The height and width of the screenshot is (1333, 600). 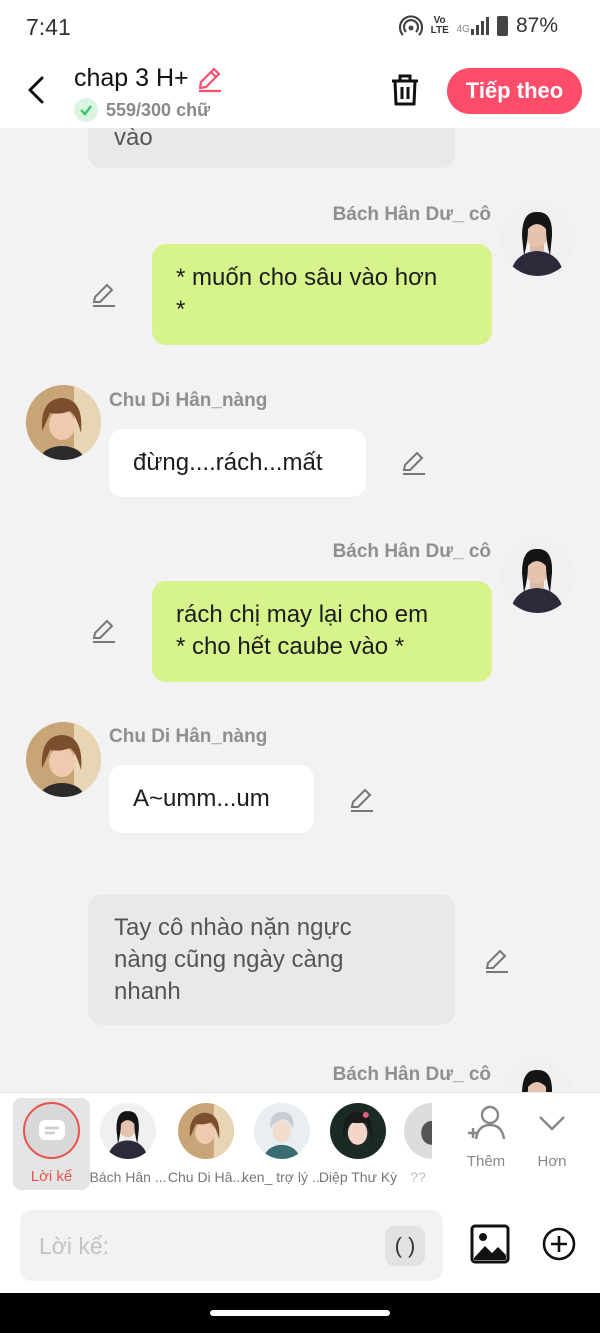 What do you see at coordinates (158, 109) in the screenshot?
I see `word-count-text: 559/300 chữ` at bounding box center [158, 109].